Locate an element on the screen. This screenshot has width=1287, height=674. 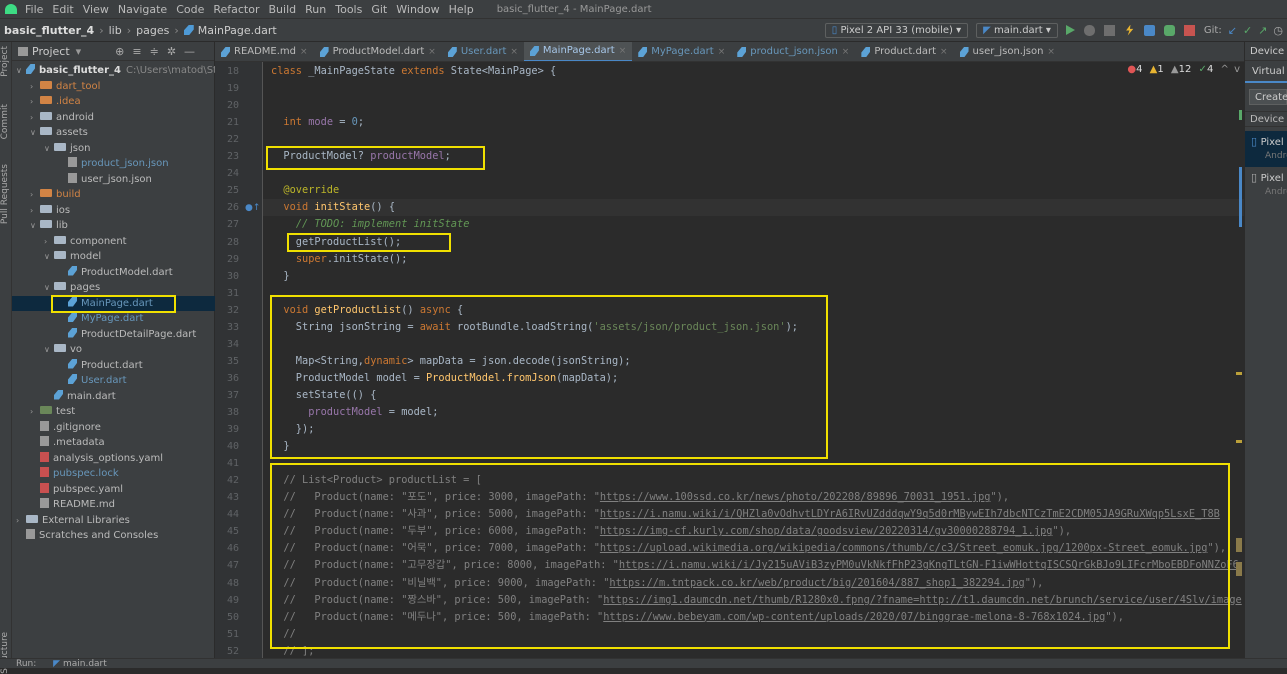
virtual-tab: Virtual is located at coordinates (1266, 72).